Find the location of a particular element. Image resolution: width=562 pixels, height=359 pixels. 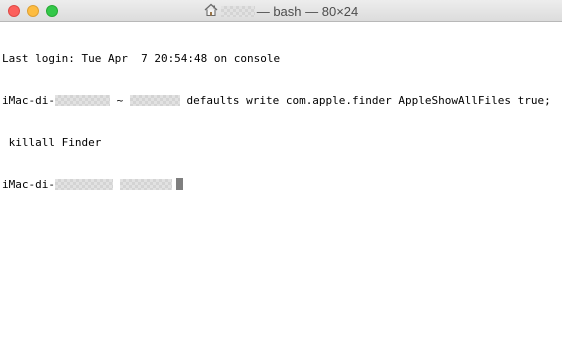

window-title: — bash — 80×24 is located at coordinates (281, 11).